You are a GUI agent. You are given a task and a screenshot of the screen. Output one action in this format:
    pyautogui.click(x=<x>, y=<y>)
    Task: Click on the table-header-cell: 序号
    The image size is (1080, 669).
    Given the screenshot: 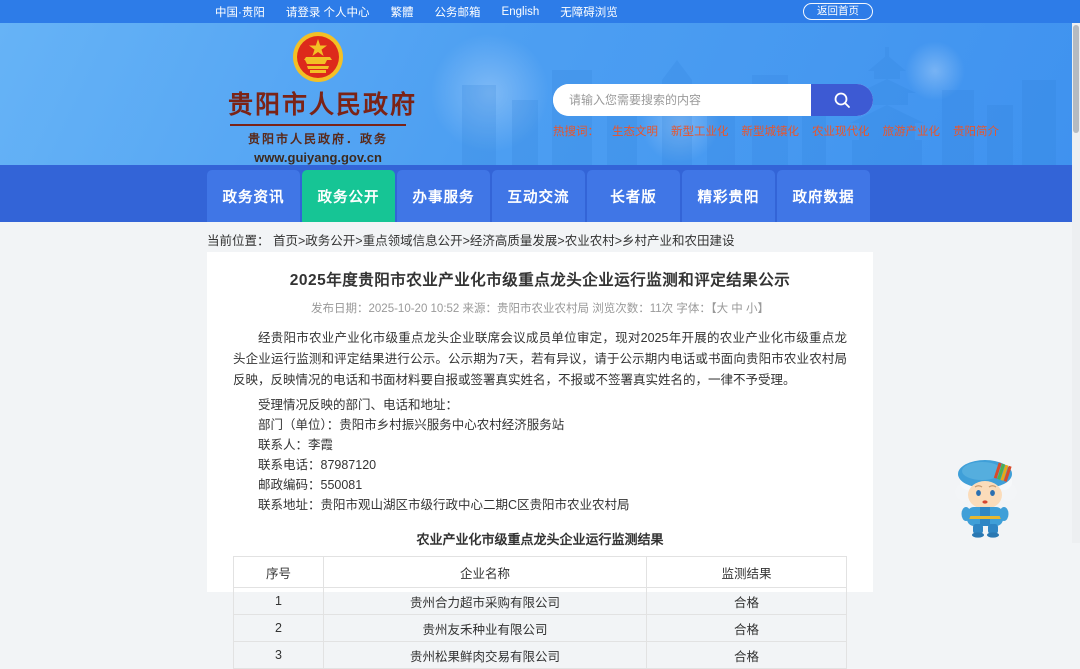 What is the action you would take?
    pyautogui.click(x=278, y=572)
    